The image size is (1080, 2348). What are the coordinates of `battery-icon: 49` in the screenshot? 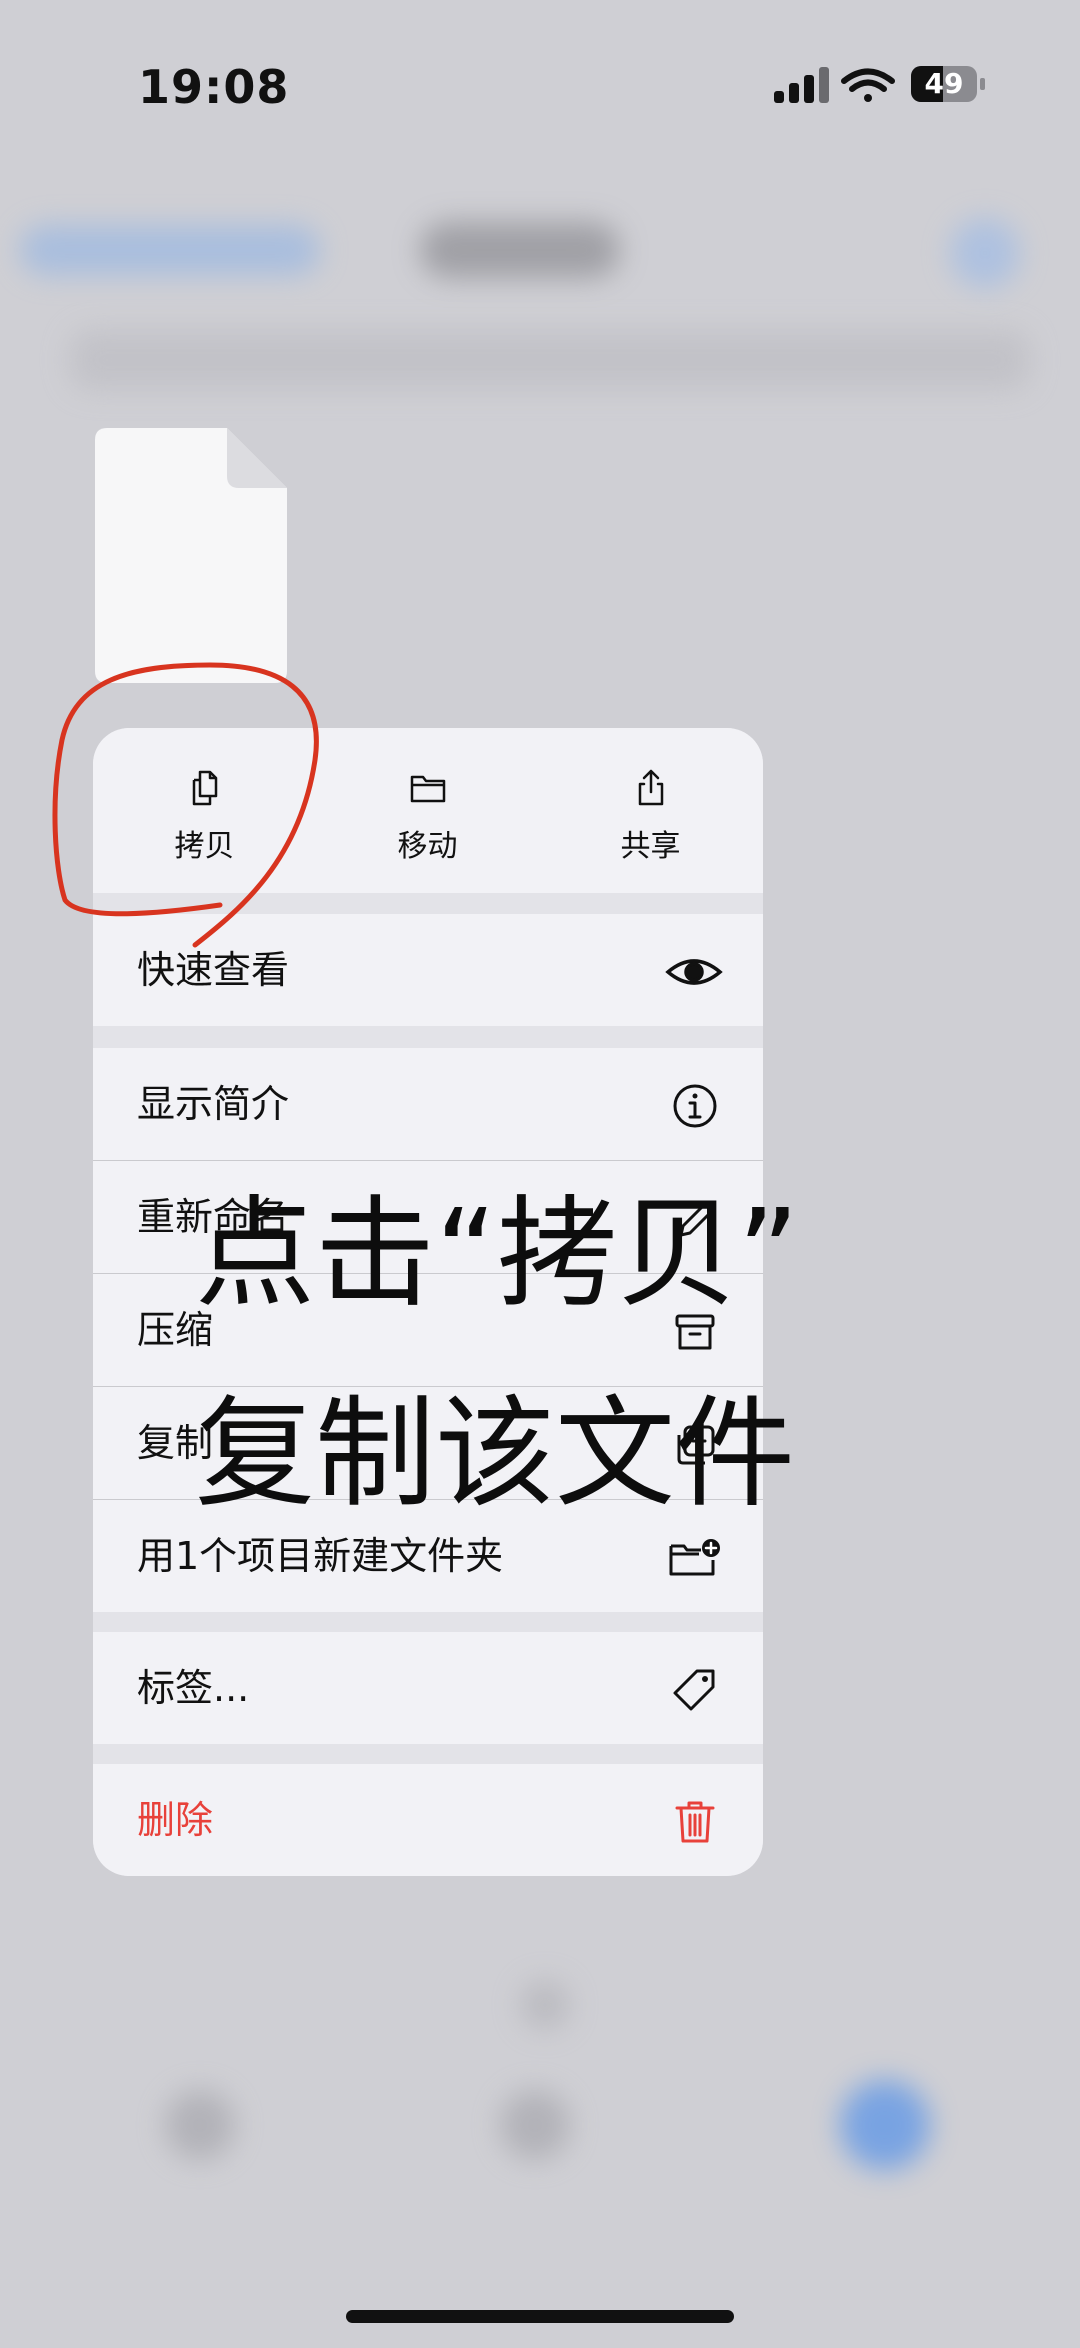 It's located at (944, 84).